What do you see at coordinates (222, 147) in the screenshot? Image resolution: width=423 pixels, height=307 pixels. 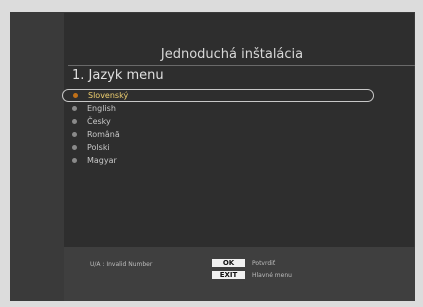 I see `menu-item-polski: Polski` at bounding box center [222, 147].